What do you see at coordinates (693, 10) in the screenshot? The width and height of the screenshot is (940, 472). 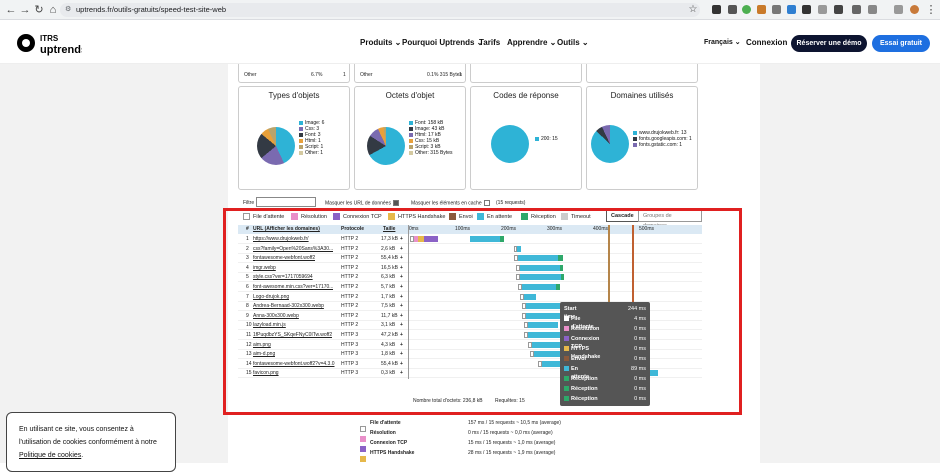 I see `bookmark-star-icon: ☆` at bounding box center [693, 10].